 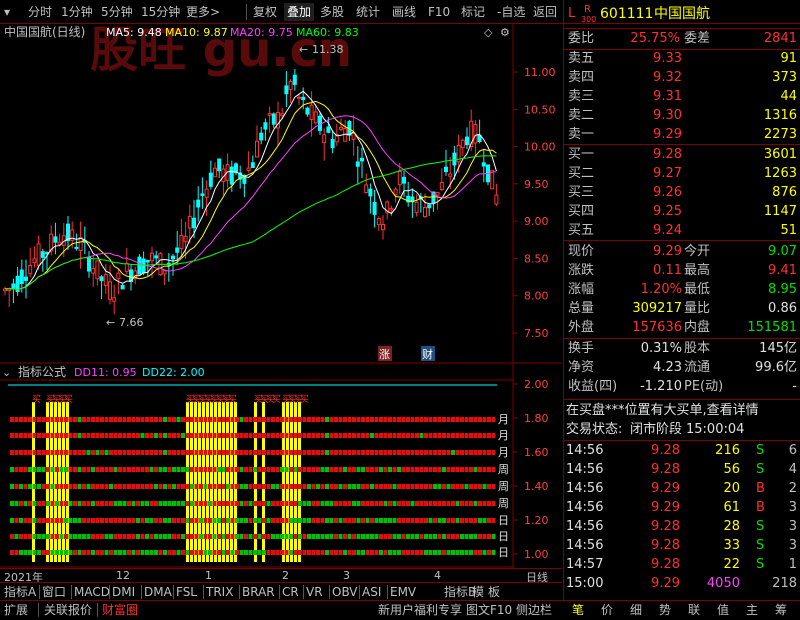 What do you see at coordinates (682, 212) in the screenshot?
I see `bid-row: 买四 9.25 1147` at bounding box center [682, 212].